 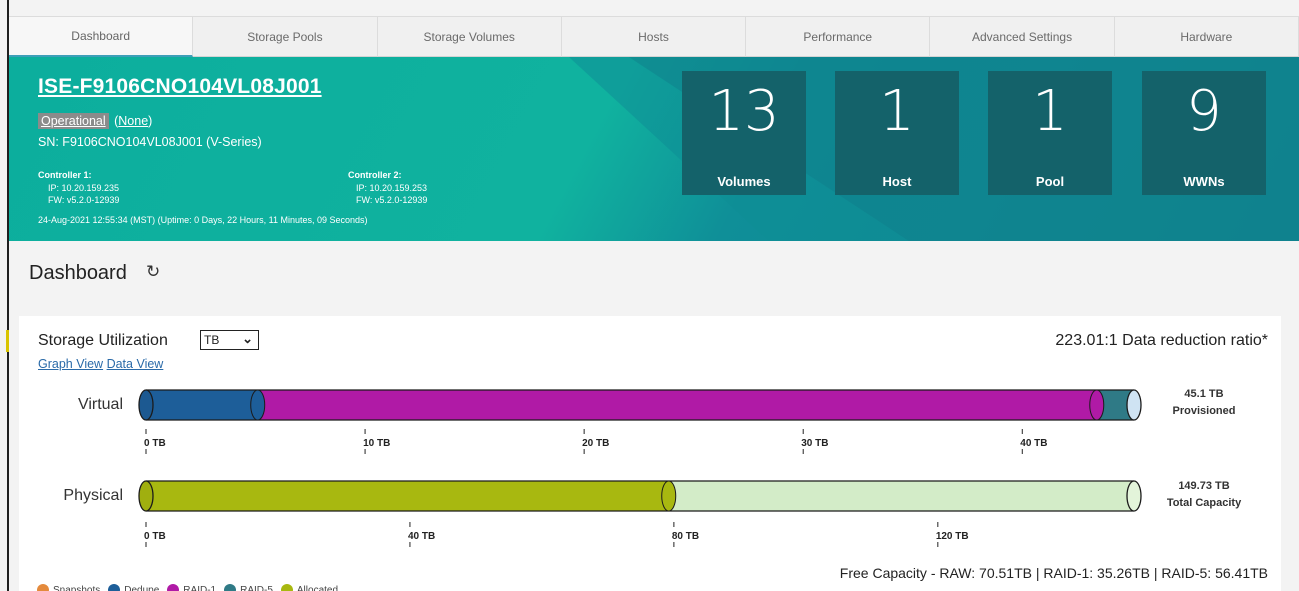 What do you see at coordinates (153, 272) in the screenshot?
I see `refresh-icon: ↻` at bounding box center [153, 272].